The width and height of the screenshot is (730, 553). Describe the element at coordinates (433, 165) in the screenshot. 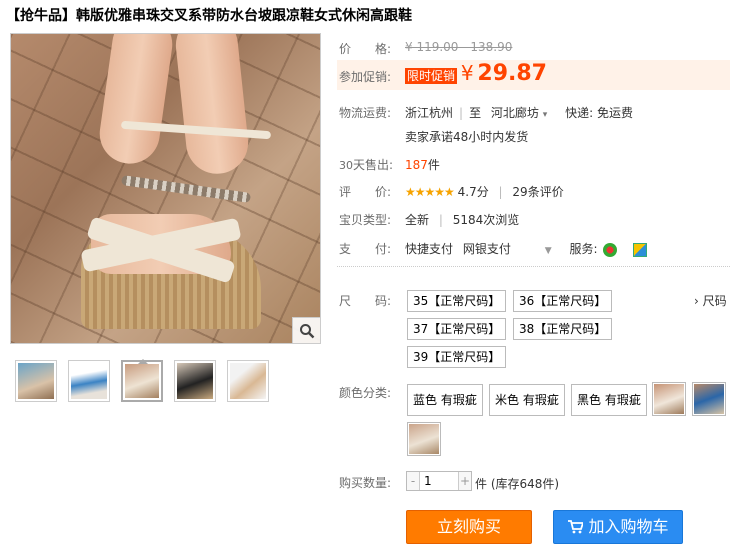

I see `sales-unit: 件` at that location.